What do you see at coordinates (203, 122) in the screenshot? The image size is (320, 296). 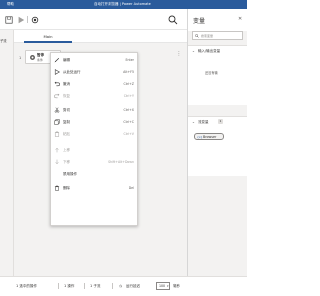 I see `flow-variables-label: 流变量` at bounding box center [203, 122].